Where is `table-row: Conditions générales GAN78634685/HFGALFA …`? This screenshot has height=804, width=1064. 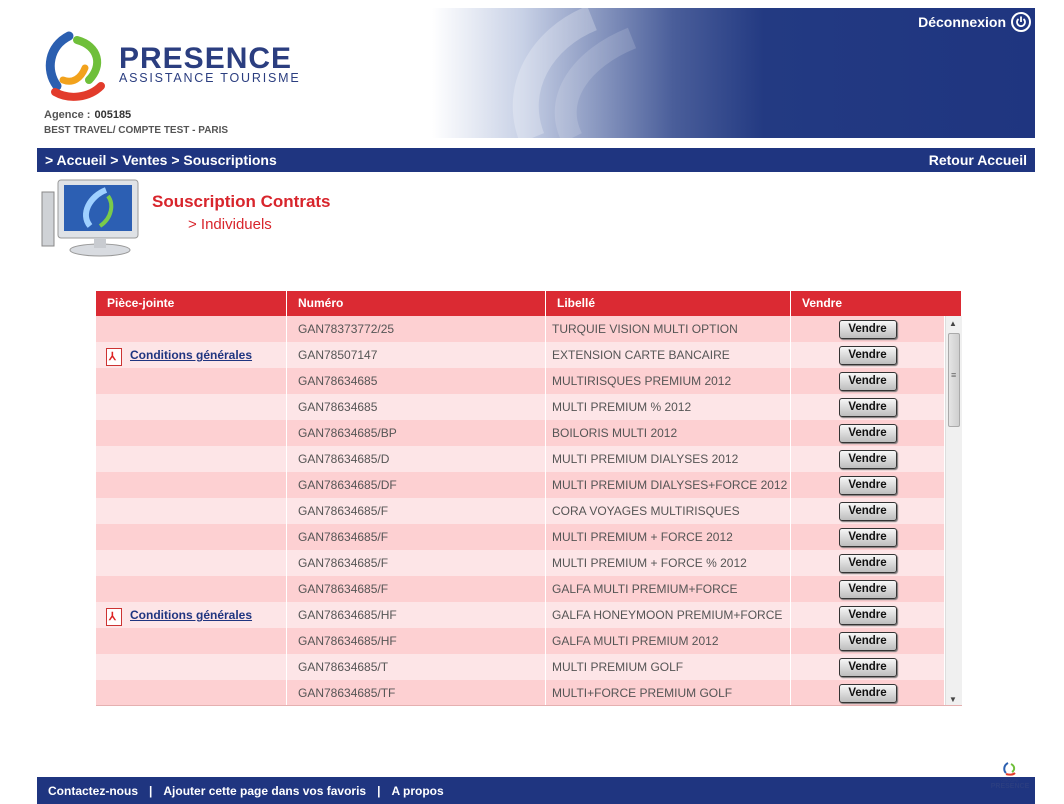
table-row: Conditions générales GAN78634685/HFGALFA … is located at coordinates (529, 615).